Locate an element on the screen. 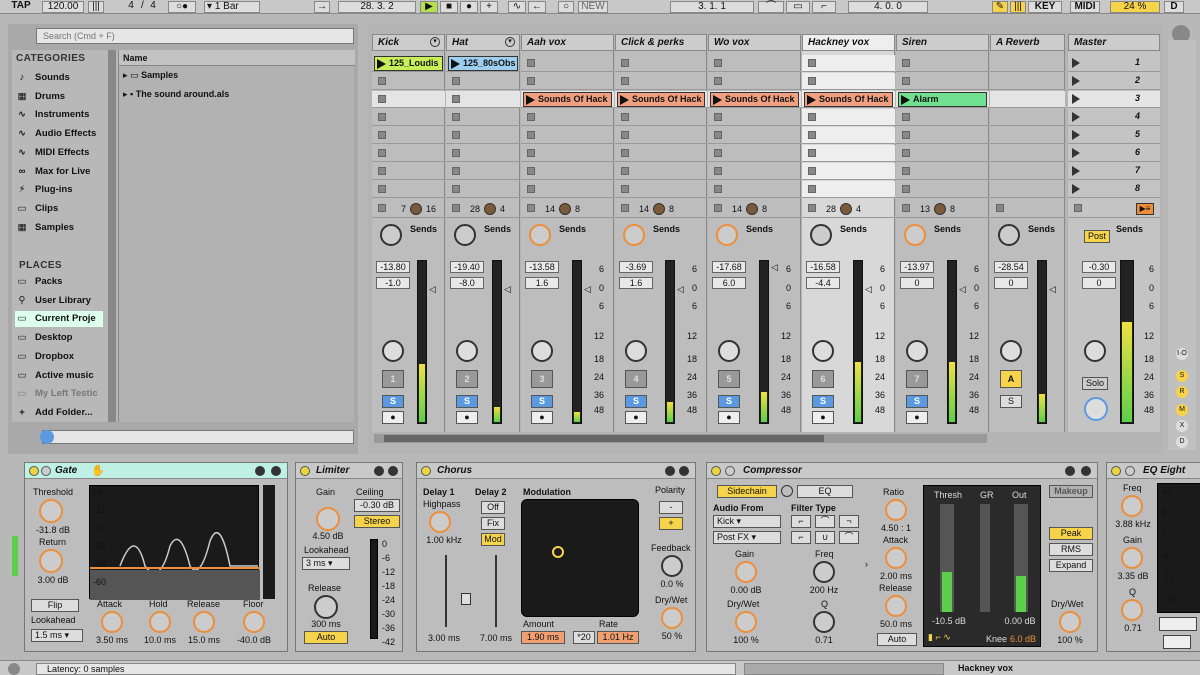  auto-release-button: Auto is located at coordinates (897, 639).